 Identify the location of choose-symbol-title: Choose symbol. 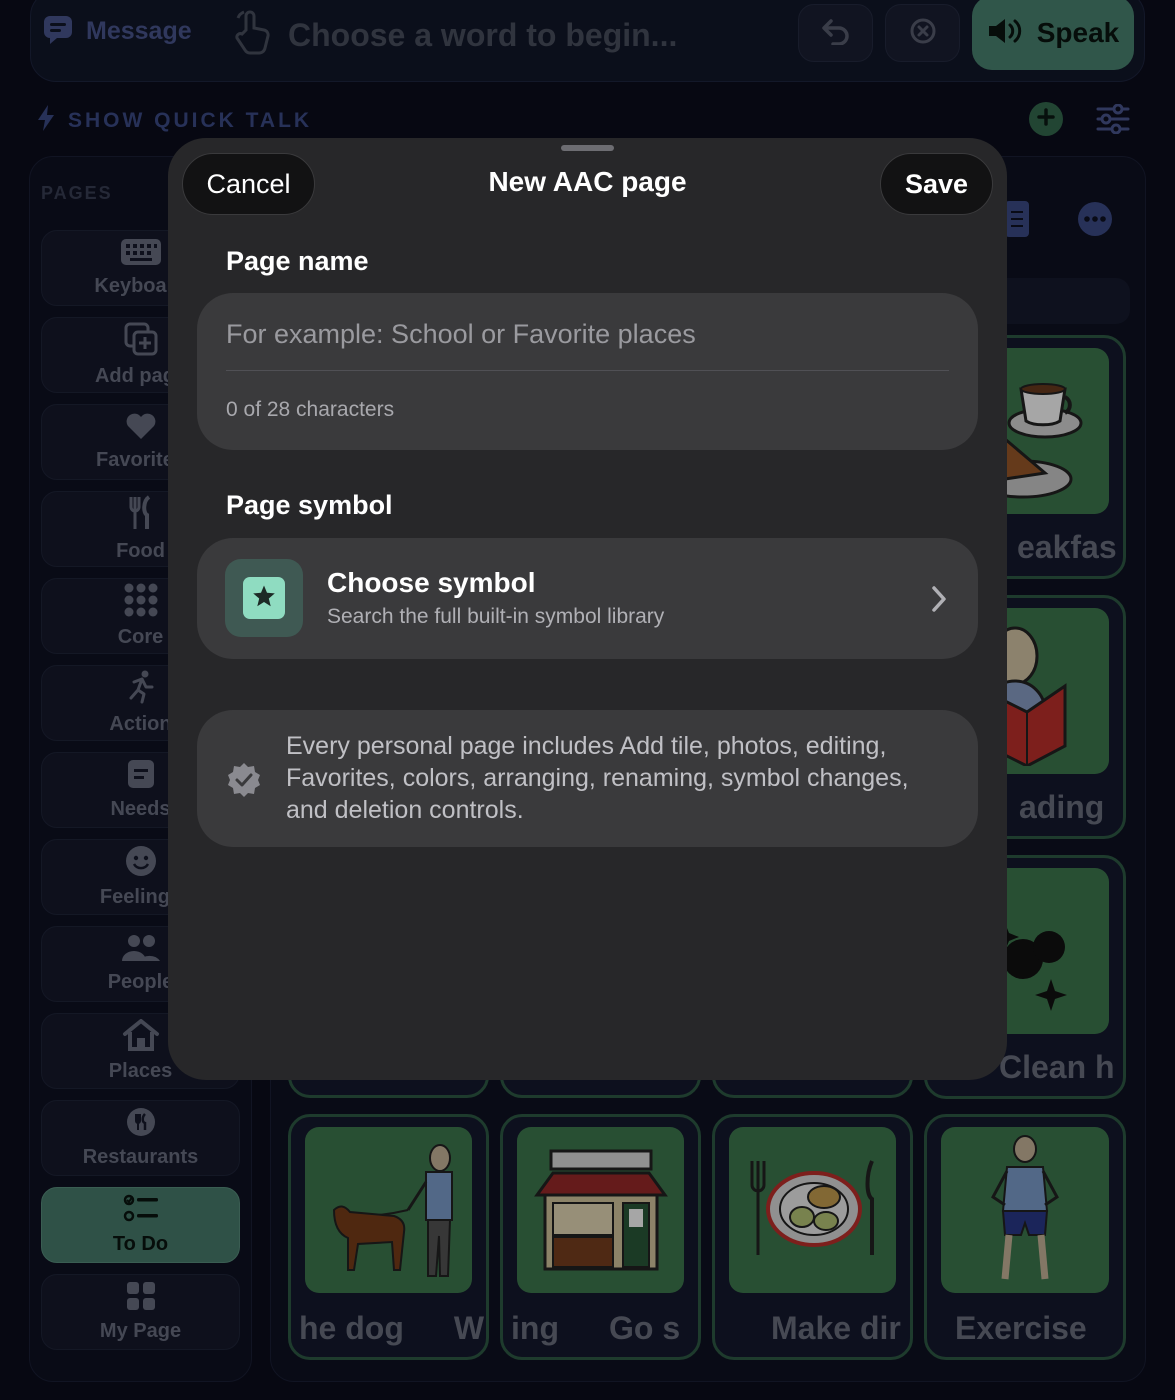
(431, 582).